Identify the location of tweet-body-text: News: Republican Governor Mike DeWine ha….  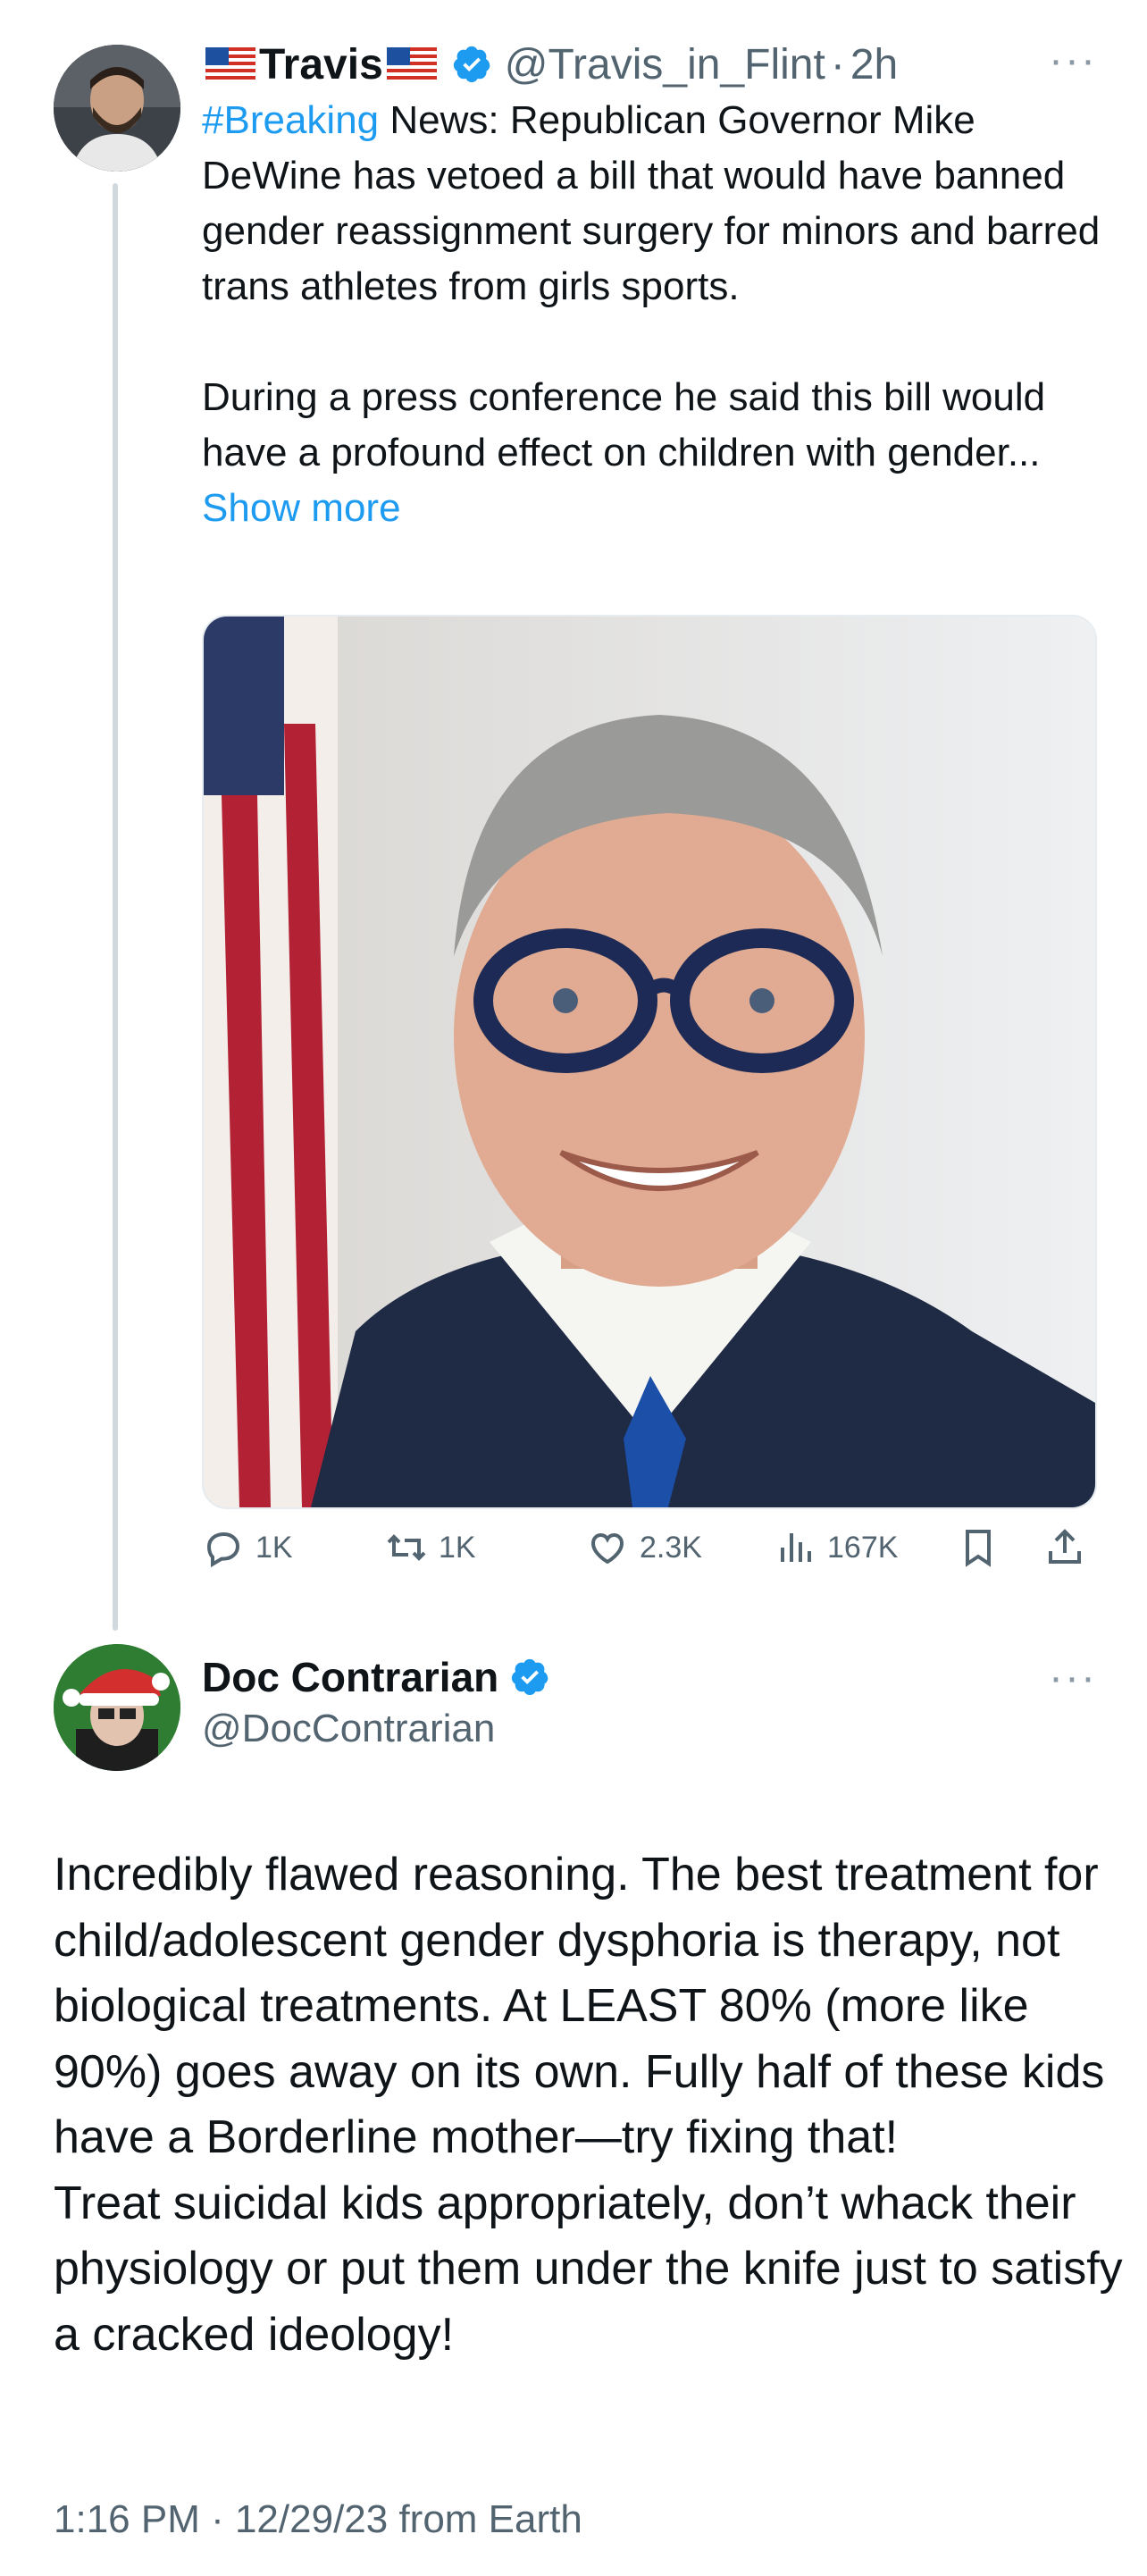
(652, 286).